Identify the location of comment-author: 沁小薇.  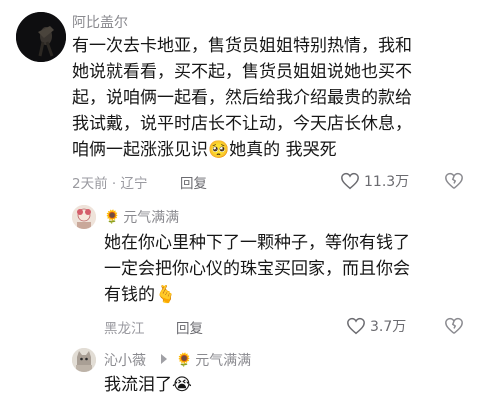
(125, 360).